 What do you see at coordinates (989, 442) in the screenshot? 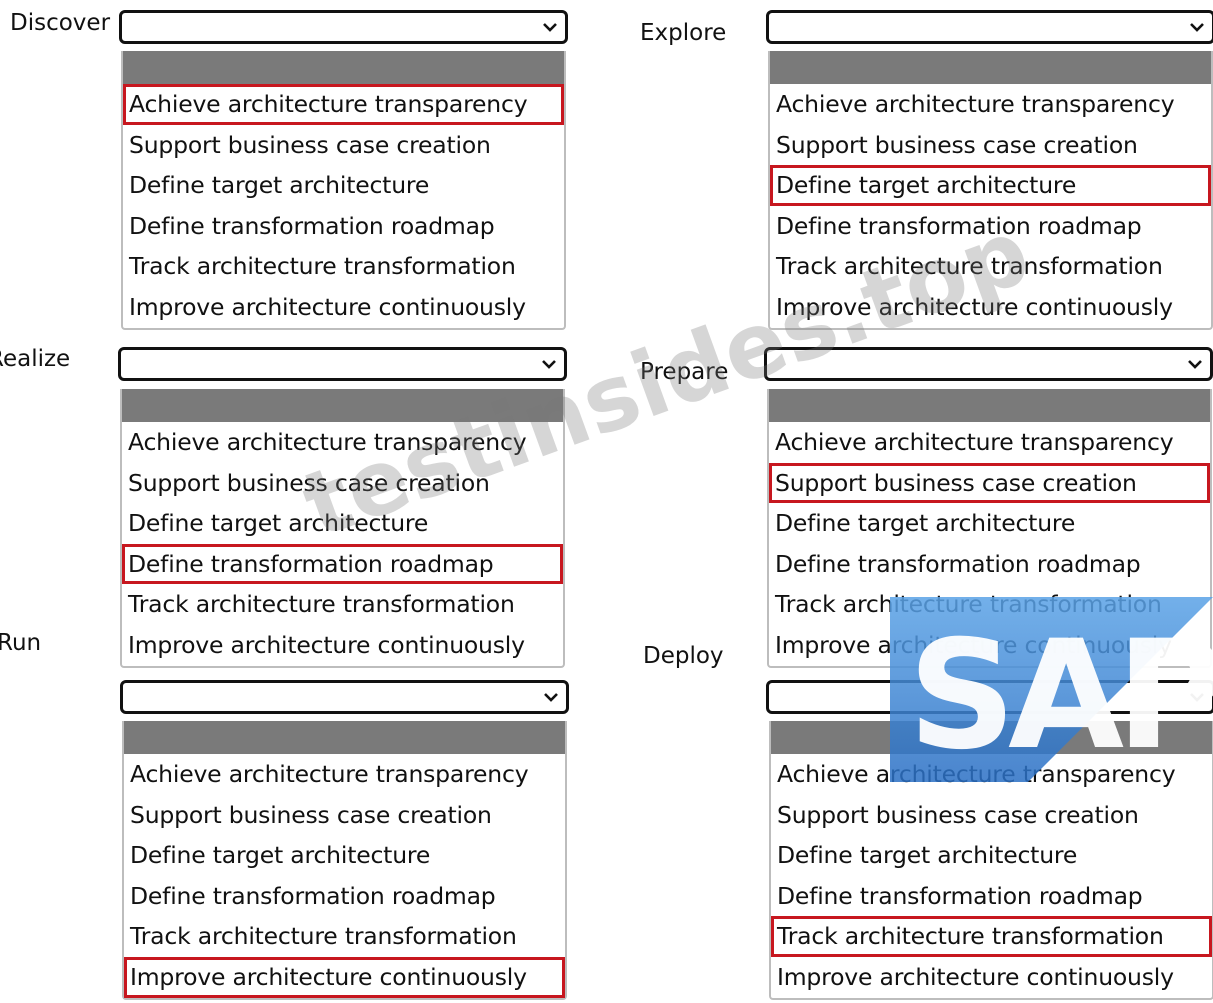
I see `prepare-option: Achieve architecture transparency` at bounding box center [989, 442].